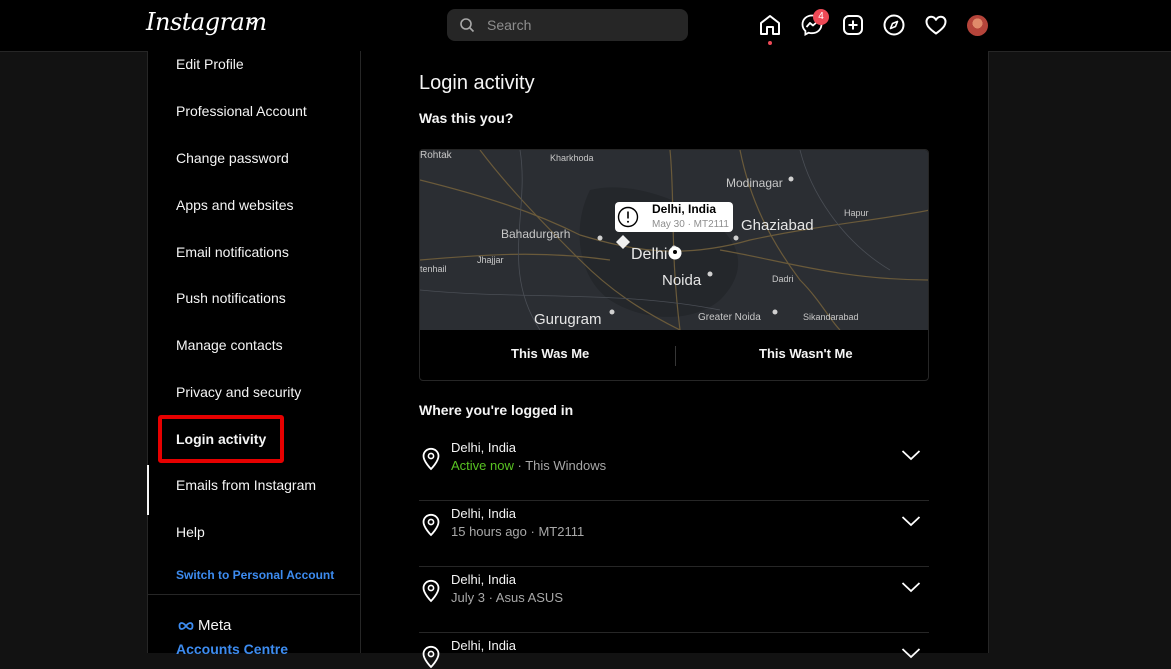  What do you see at coordinates (433, 269) in the screenshot?
I see `map-label-tenhail: tenhail` at bounding box center [433, 269].